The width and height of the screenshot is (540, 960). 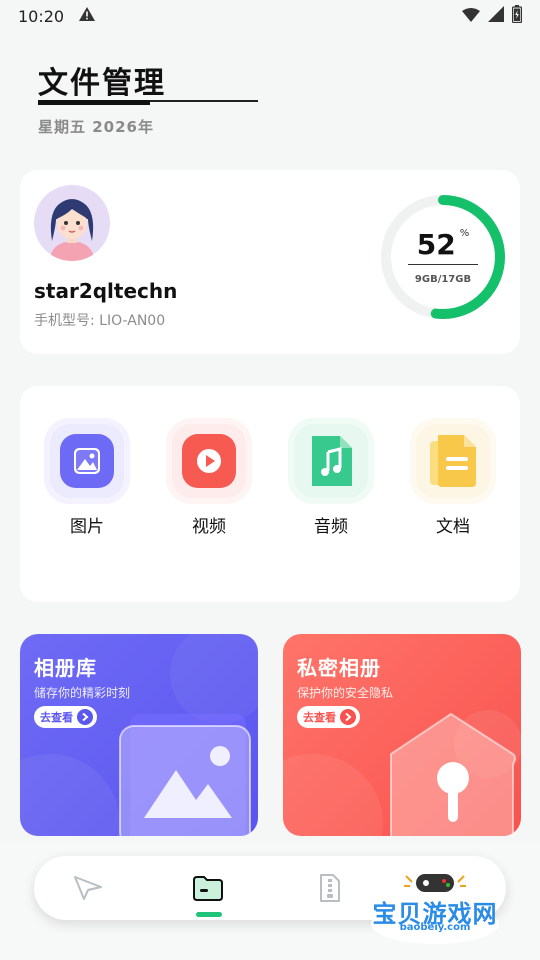 What do you see at coordinates (464, 233) in the screenshot?
I see `storage-percent-sign: %` at bounding box center [464, 233].